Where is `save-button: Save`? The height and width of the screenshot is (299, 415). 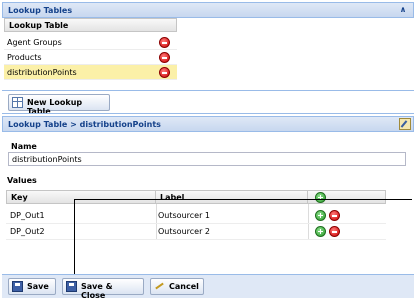 save-button: Save is located at coordinates (32, 286).